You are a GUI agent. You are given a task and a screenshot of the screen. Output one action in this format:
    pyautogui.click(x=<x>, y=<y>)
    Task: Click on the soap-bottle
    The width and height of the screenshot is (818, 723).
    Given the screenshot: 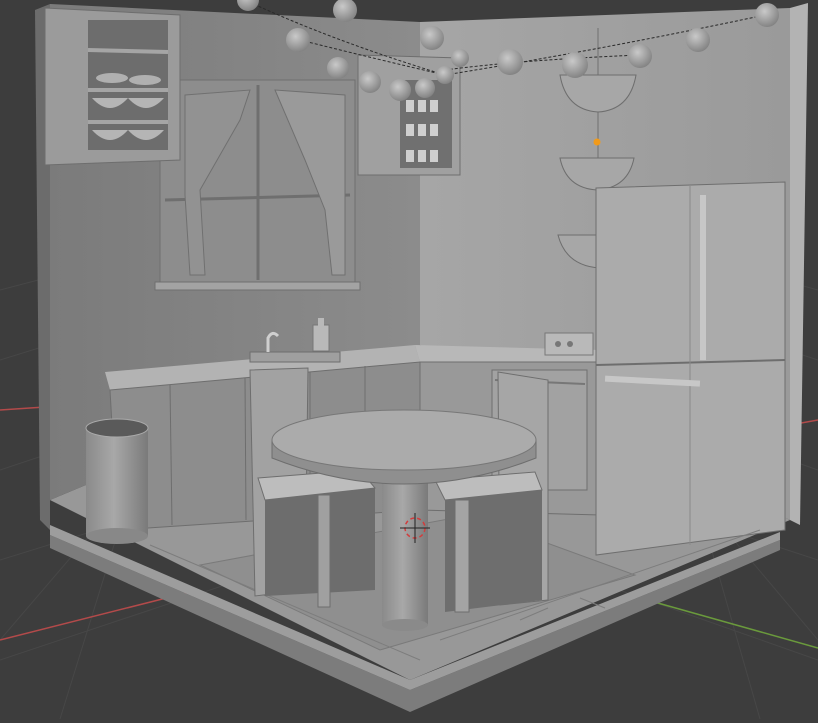 What is the action you would take?
    pyautogui.click(x=321, y=338)
    